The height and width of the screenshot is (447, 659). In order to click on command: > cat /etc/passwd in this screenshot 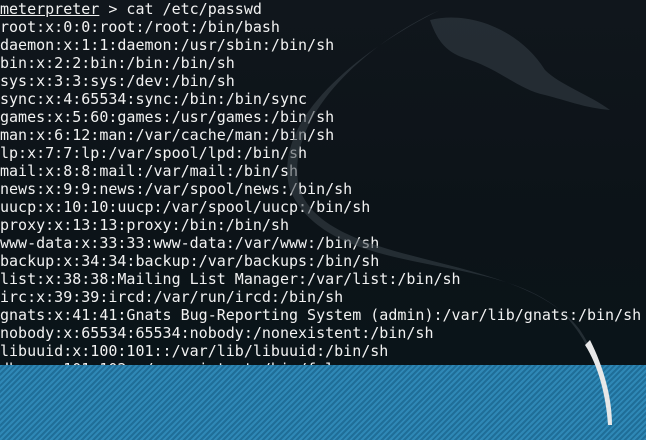, I will do `click(180, 9)`.